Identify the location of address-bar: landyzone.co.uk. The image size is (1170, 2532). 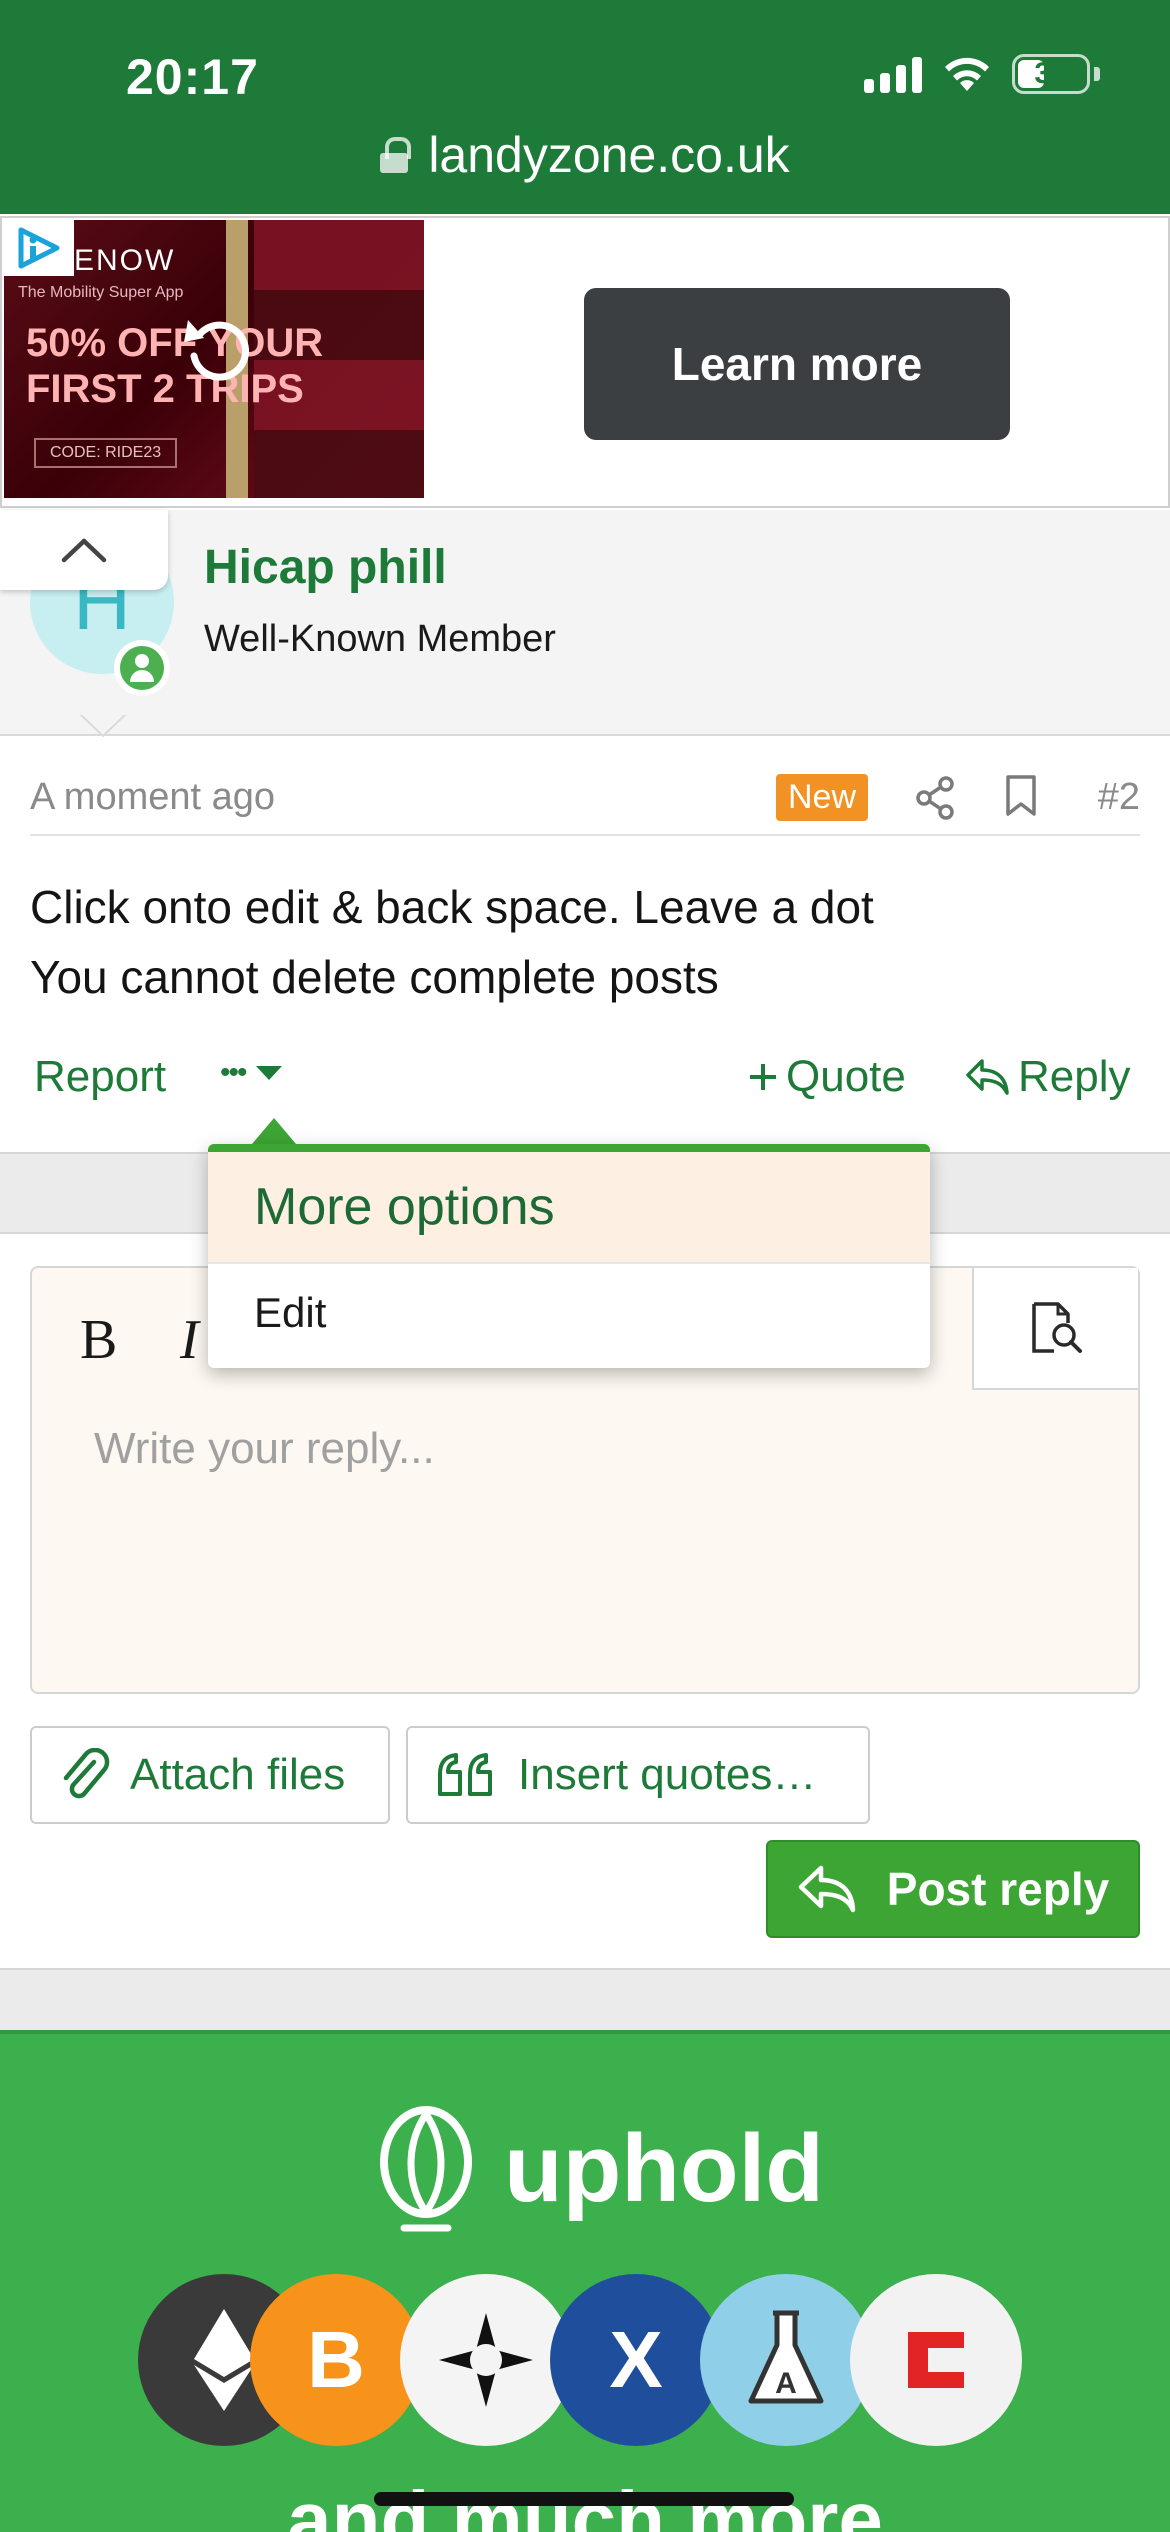
(585, 155).